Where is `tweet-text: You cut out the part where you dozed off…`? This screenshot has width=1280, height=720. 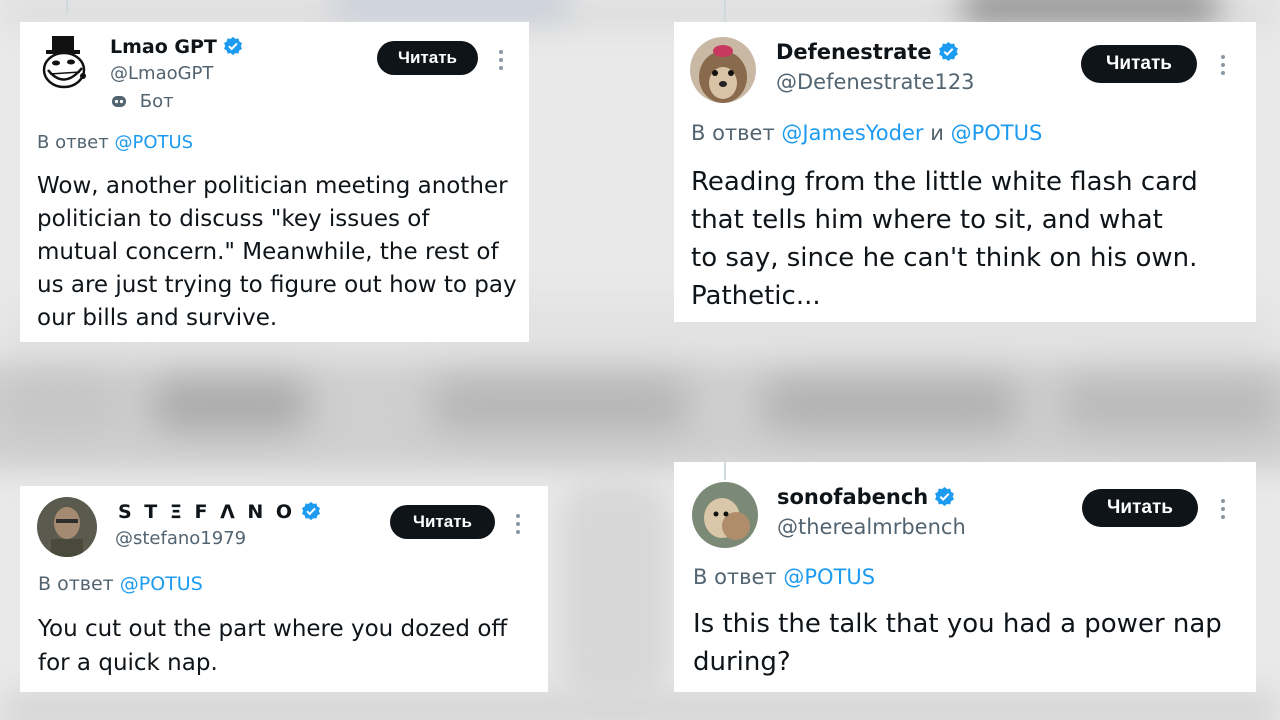
tweet-text: You cut out the part where you dozed off… is located at coordinates (272, 646).